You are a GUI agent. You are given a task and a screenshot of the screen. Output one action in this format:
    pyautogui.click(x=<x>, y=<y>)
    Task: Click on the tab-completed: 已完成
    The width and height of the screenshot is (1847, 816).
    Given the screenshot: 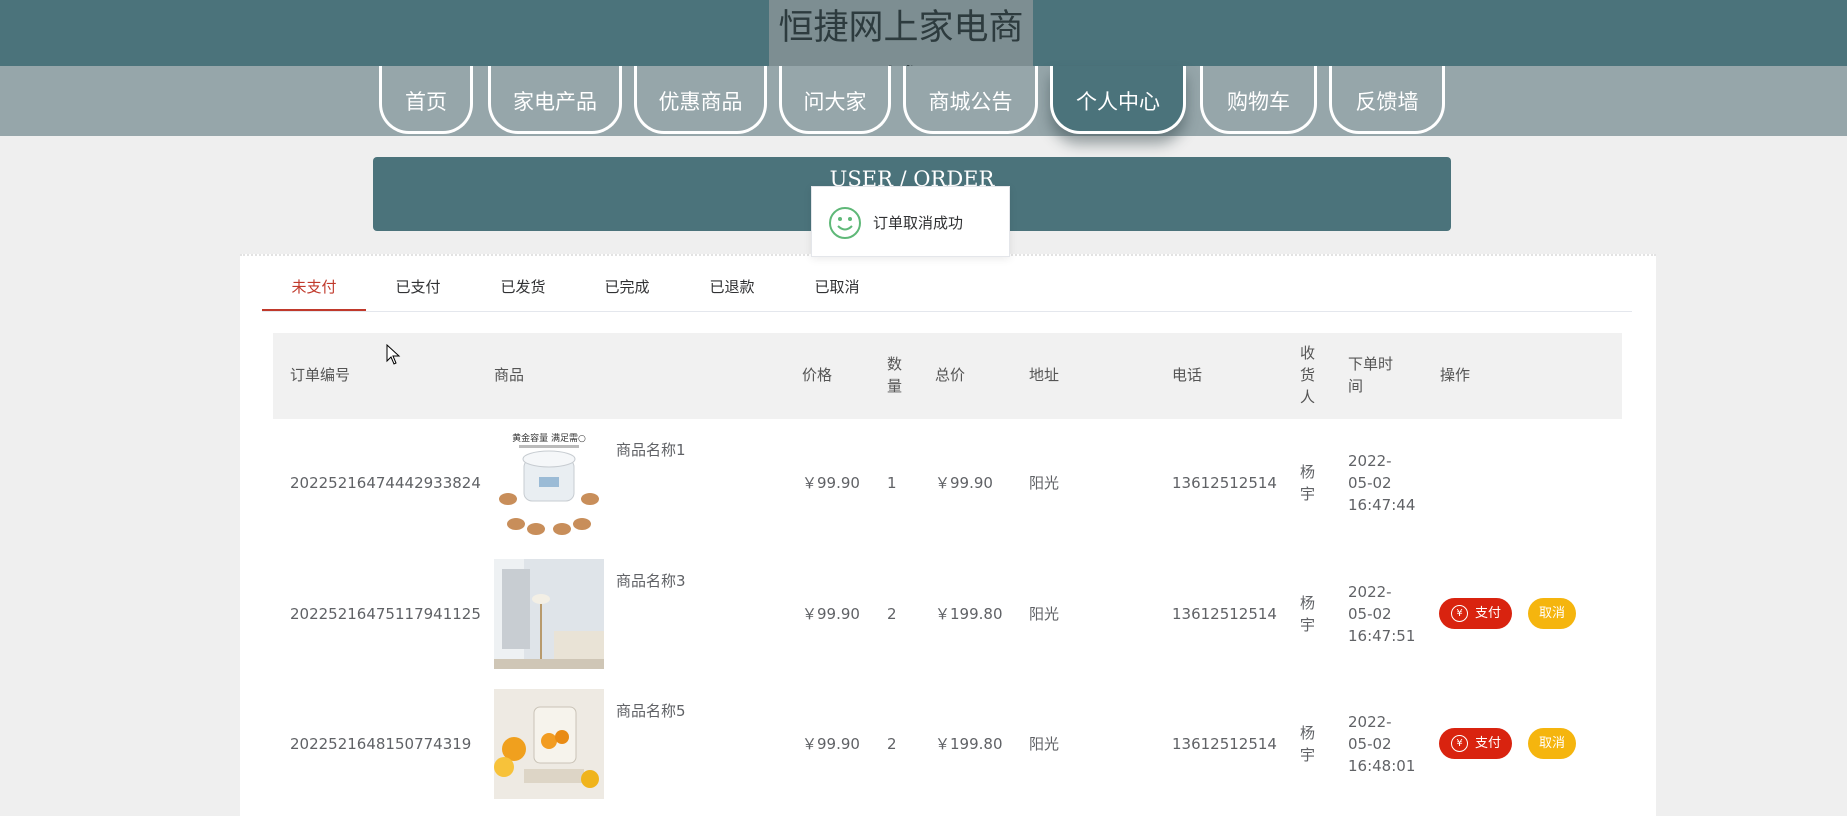 What is the action you would take?
    pyautogui.click(x=627, y=288)
    